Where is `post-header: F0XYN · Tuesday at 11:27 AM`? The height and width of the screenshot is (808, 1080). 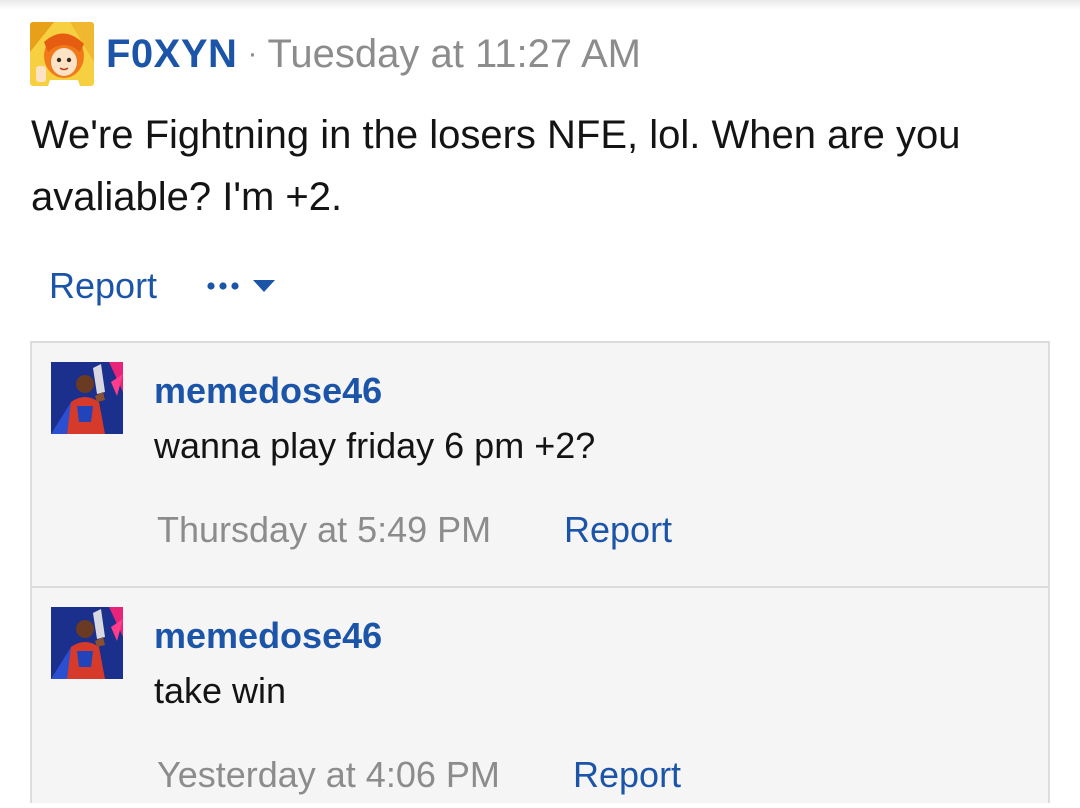
post-header: F0XYN · Tuesday at 11:27 AM is located at coordinates (335, 54).